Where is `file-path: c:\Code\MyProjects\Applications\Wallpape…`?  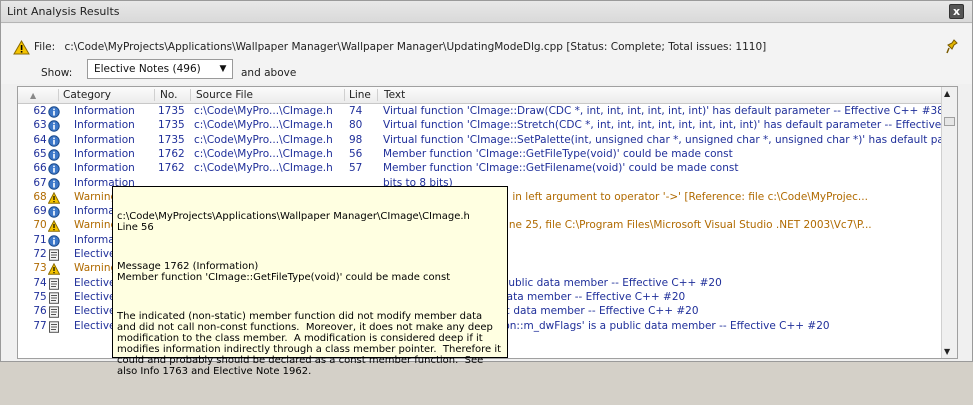
file-path: c:\Code\MyProjects\Applications\Wallpape… is located at coordinates (313, 47).